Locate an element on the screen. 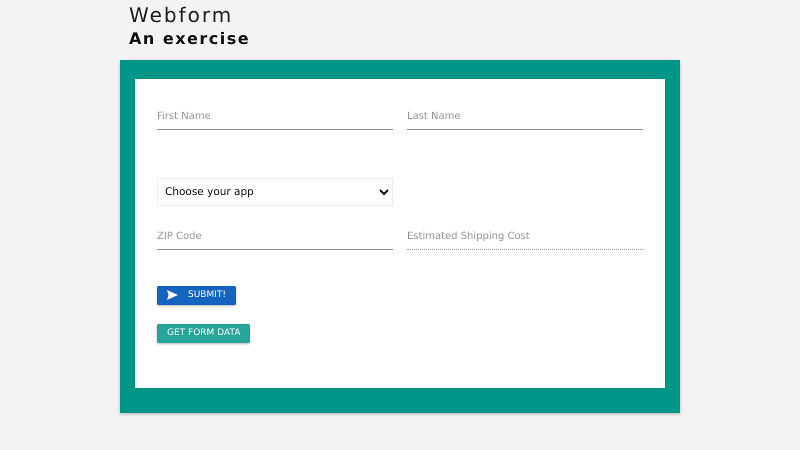 The height and width of the screenshot is (450, 800). input-field: ZIP Code is located at coordinates (275, 237).